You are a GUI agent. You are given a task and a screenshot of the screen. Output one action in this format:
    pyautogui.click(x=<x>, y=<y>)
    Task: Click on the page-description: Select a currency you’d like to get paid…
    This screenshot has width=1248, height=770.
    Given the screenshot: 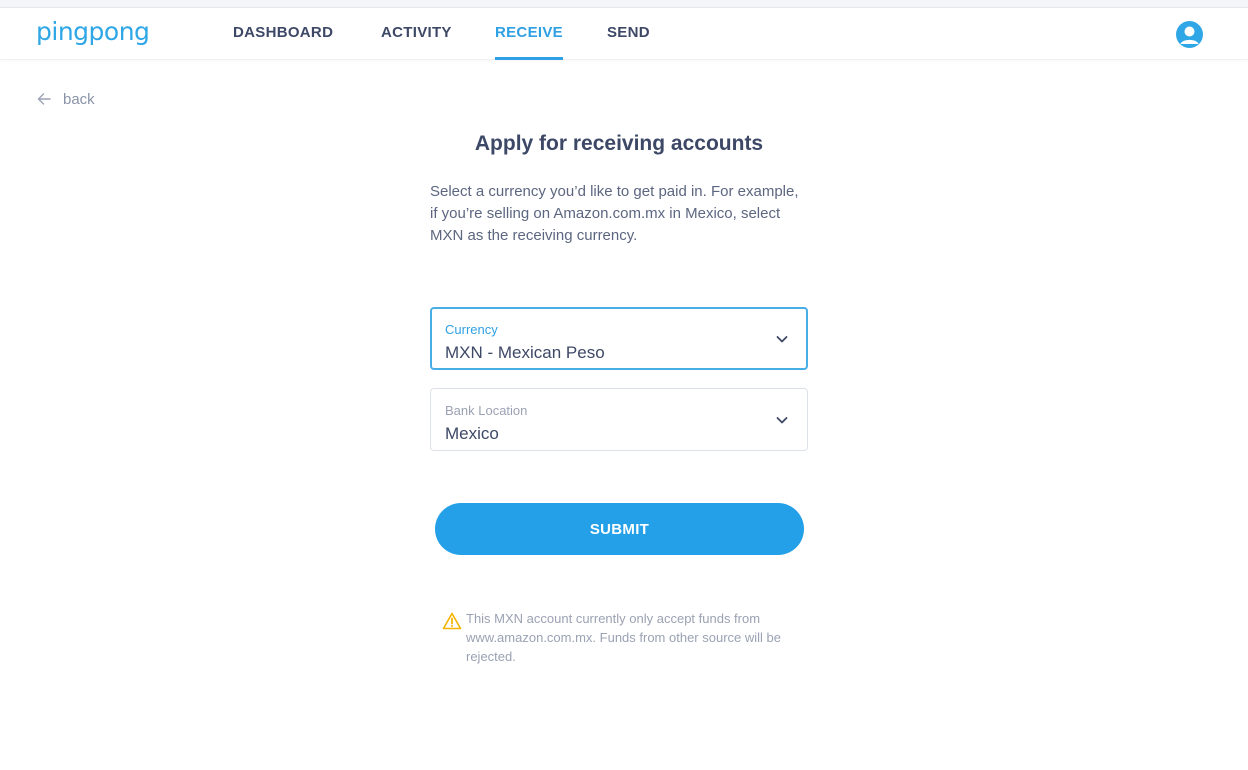 What is the action you would take?
    pyautogui.click(x=614, y=213)
    